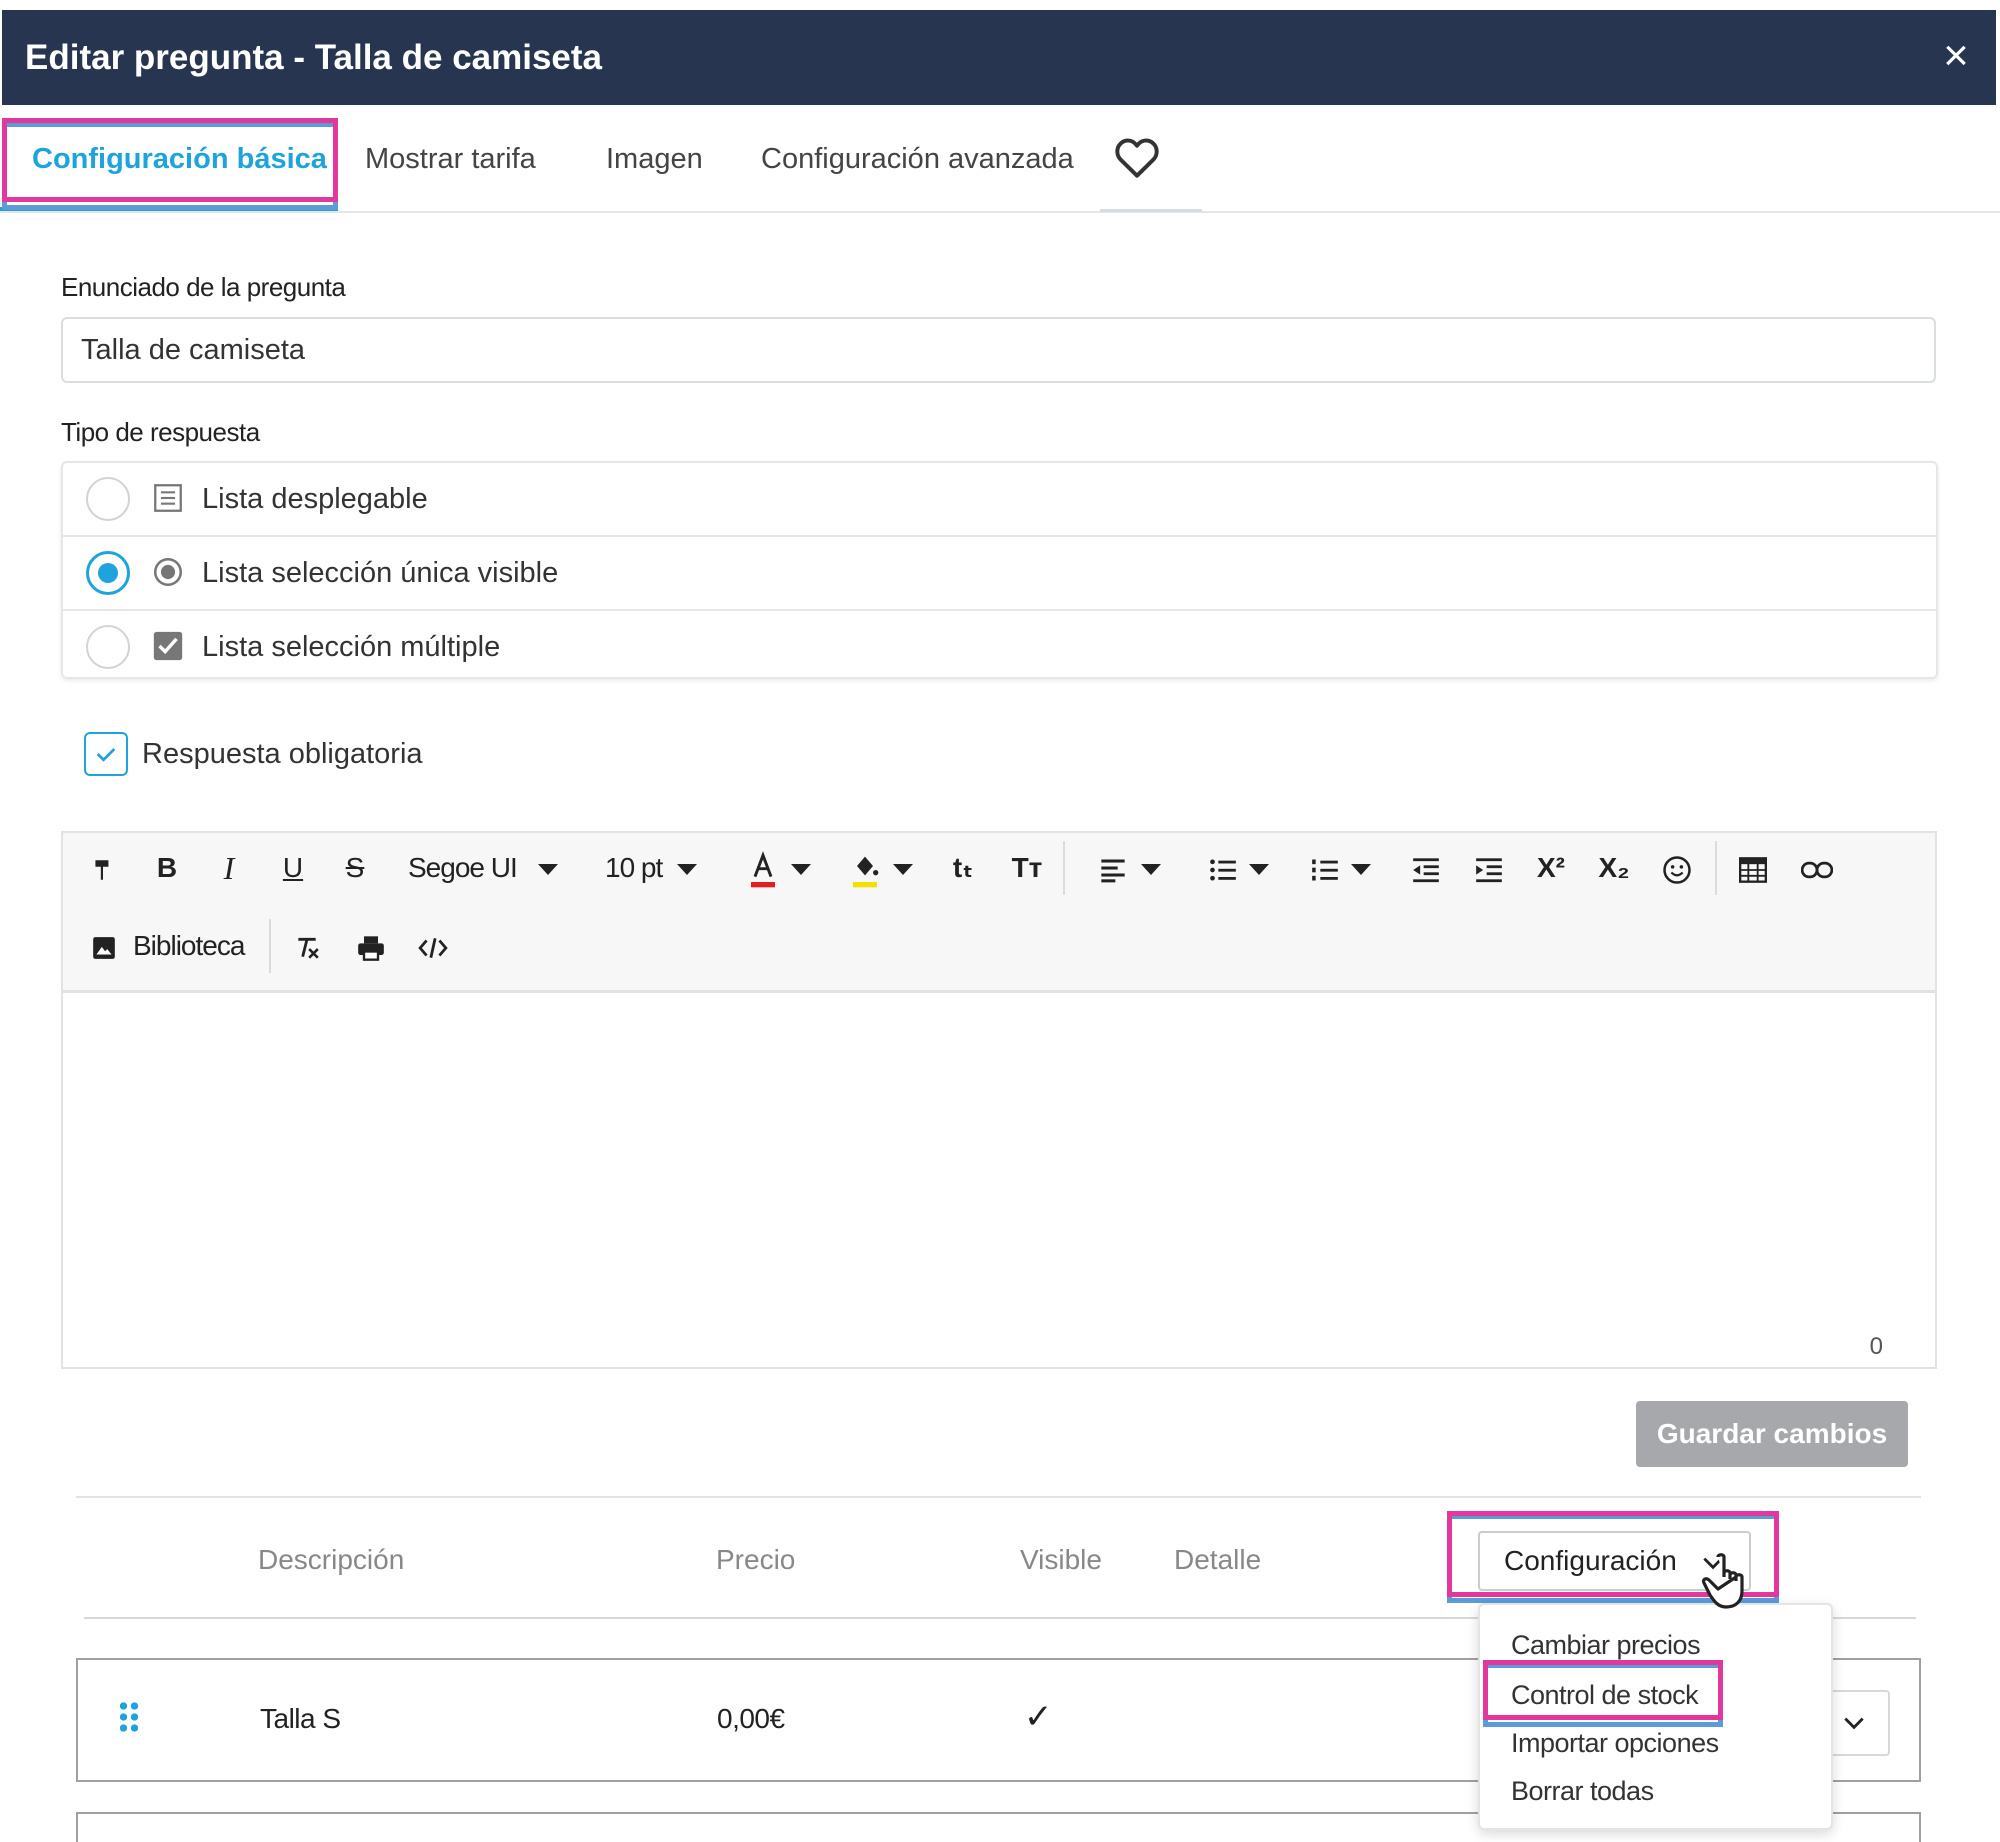 This screenshot has height=1842, width=2000. What do you see at coordinates (463, 868) in the screenshot?
I see `font-family-select: Segoe UI` at bounding box center [463, 868].